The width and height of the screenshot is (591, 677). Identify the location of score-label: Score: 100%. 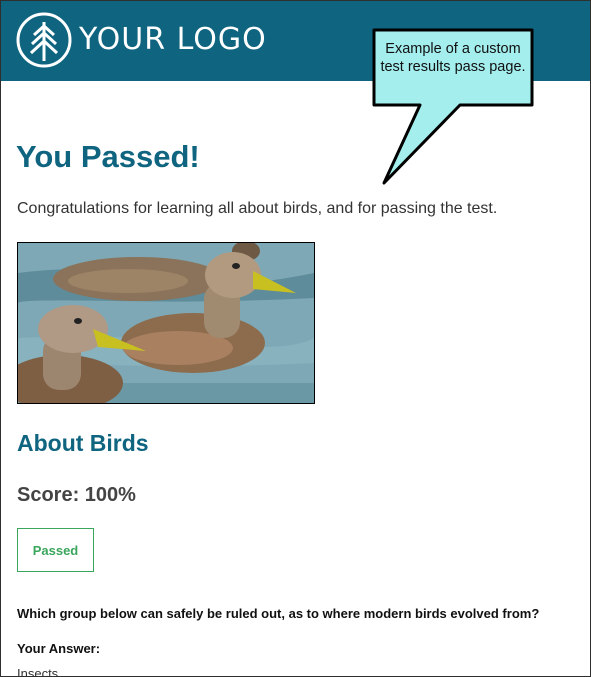
(76, 495).